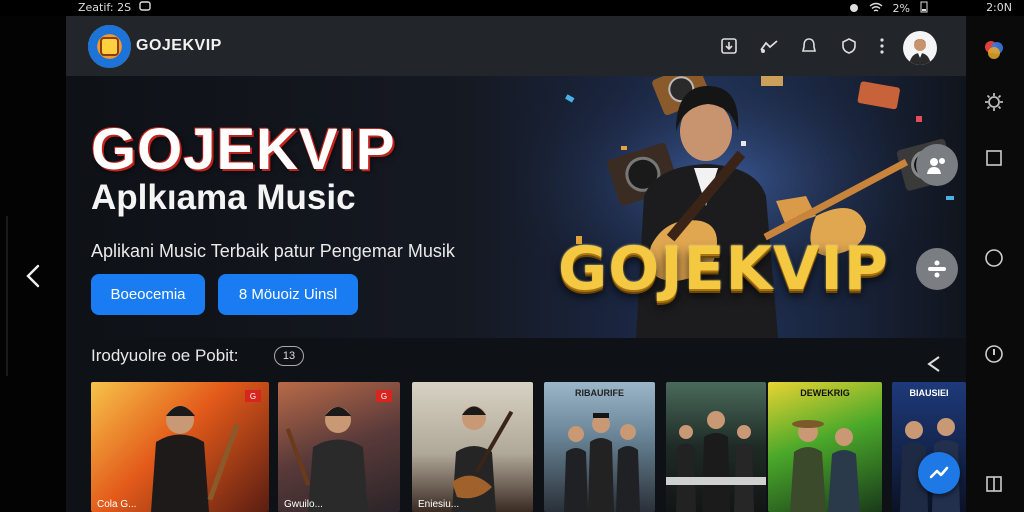 This screenshot has height=512, width=1024. What do you see at coordinates (924, 8) in the screenshot?
I see `battery-icon` at bounding box center [924, 8].